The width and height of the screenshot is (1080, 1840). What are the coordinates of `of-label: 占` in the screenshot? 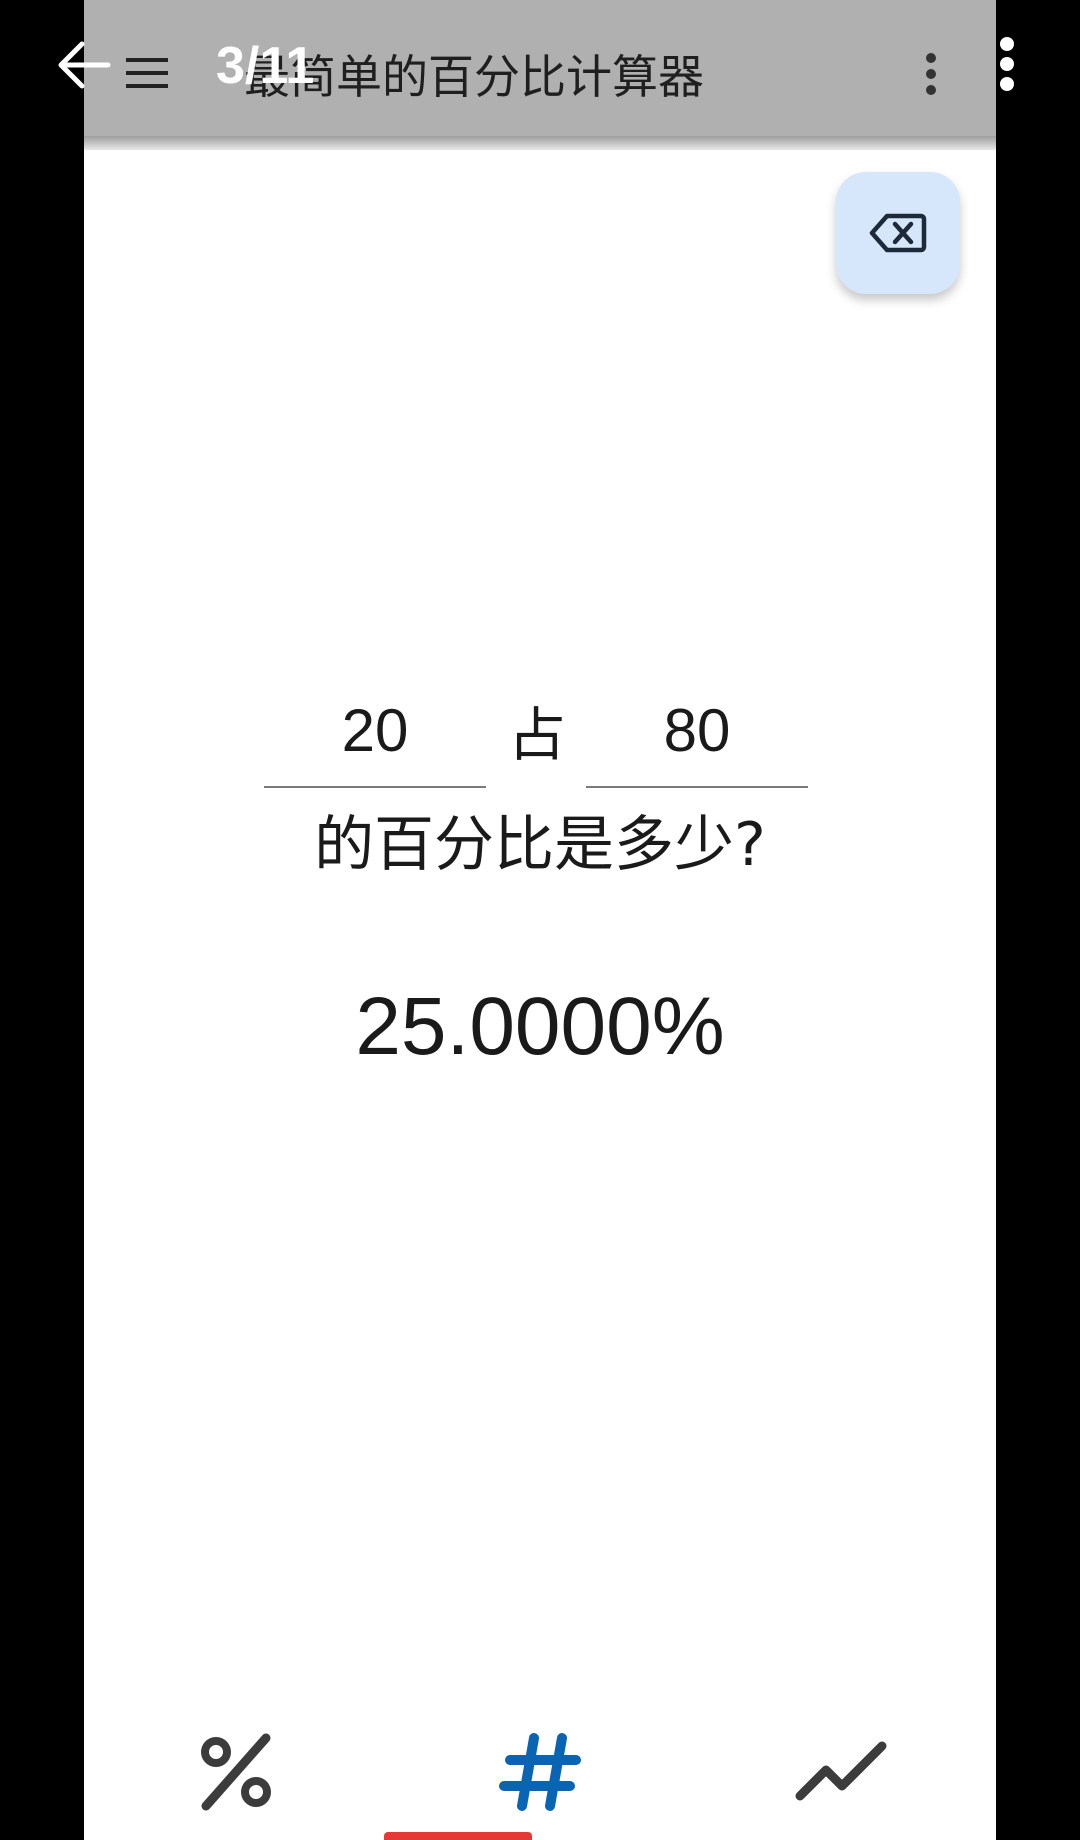 It's located at (536, 735).